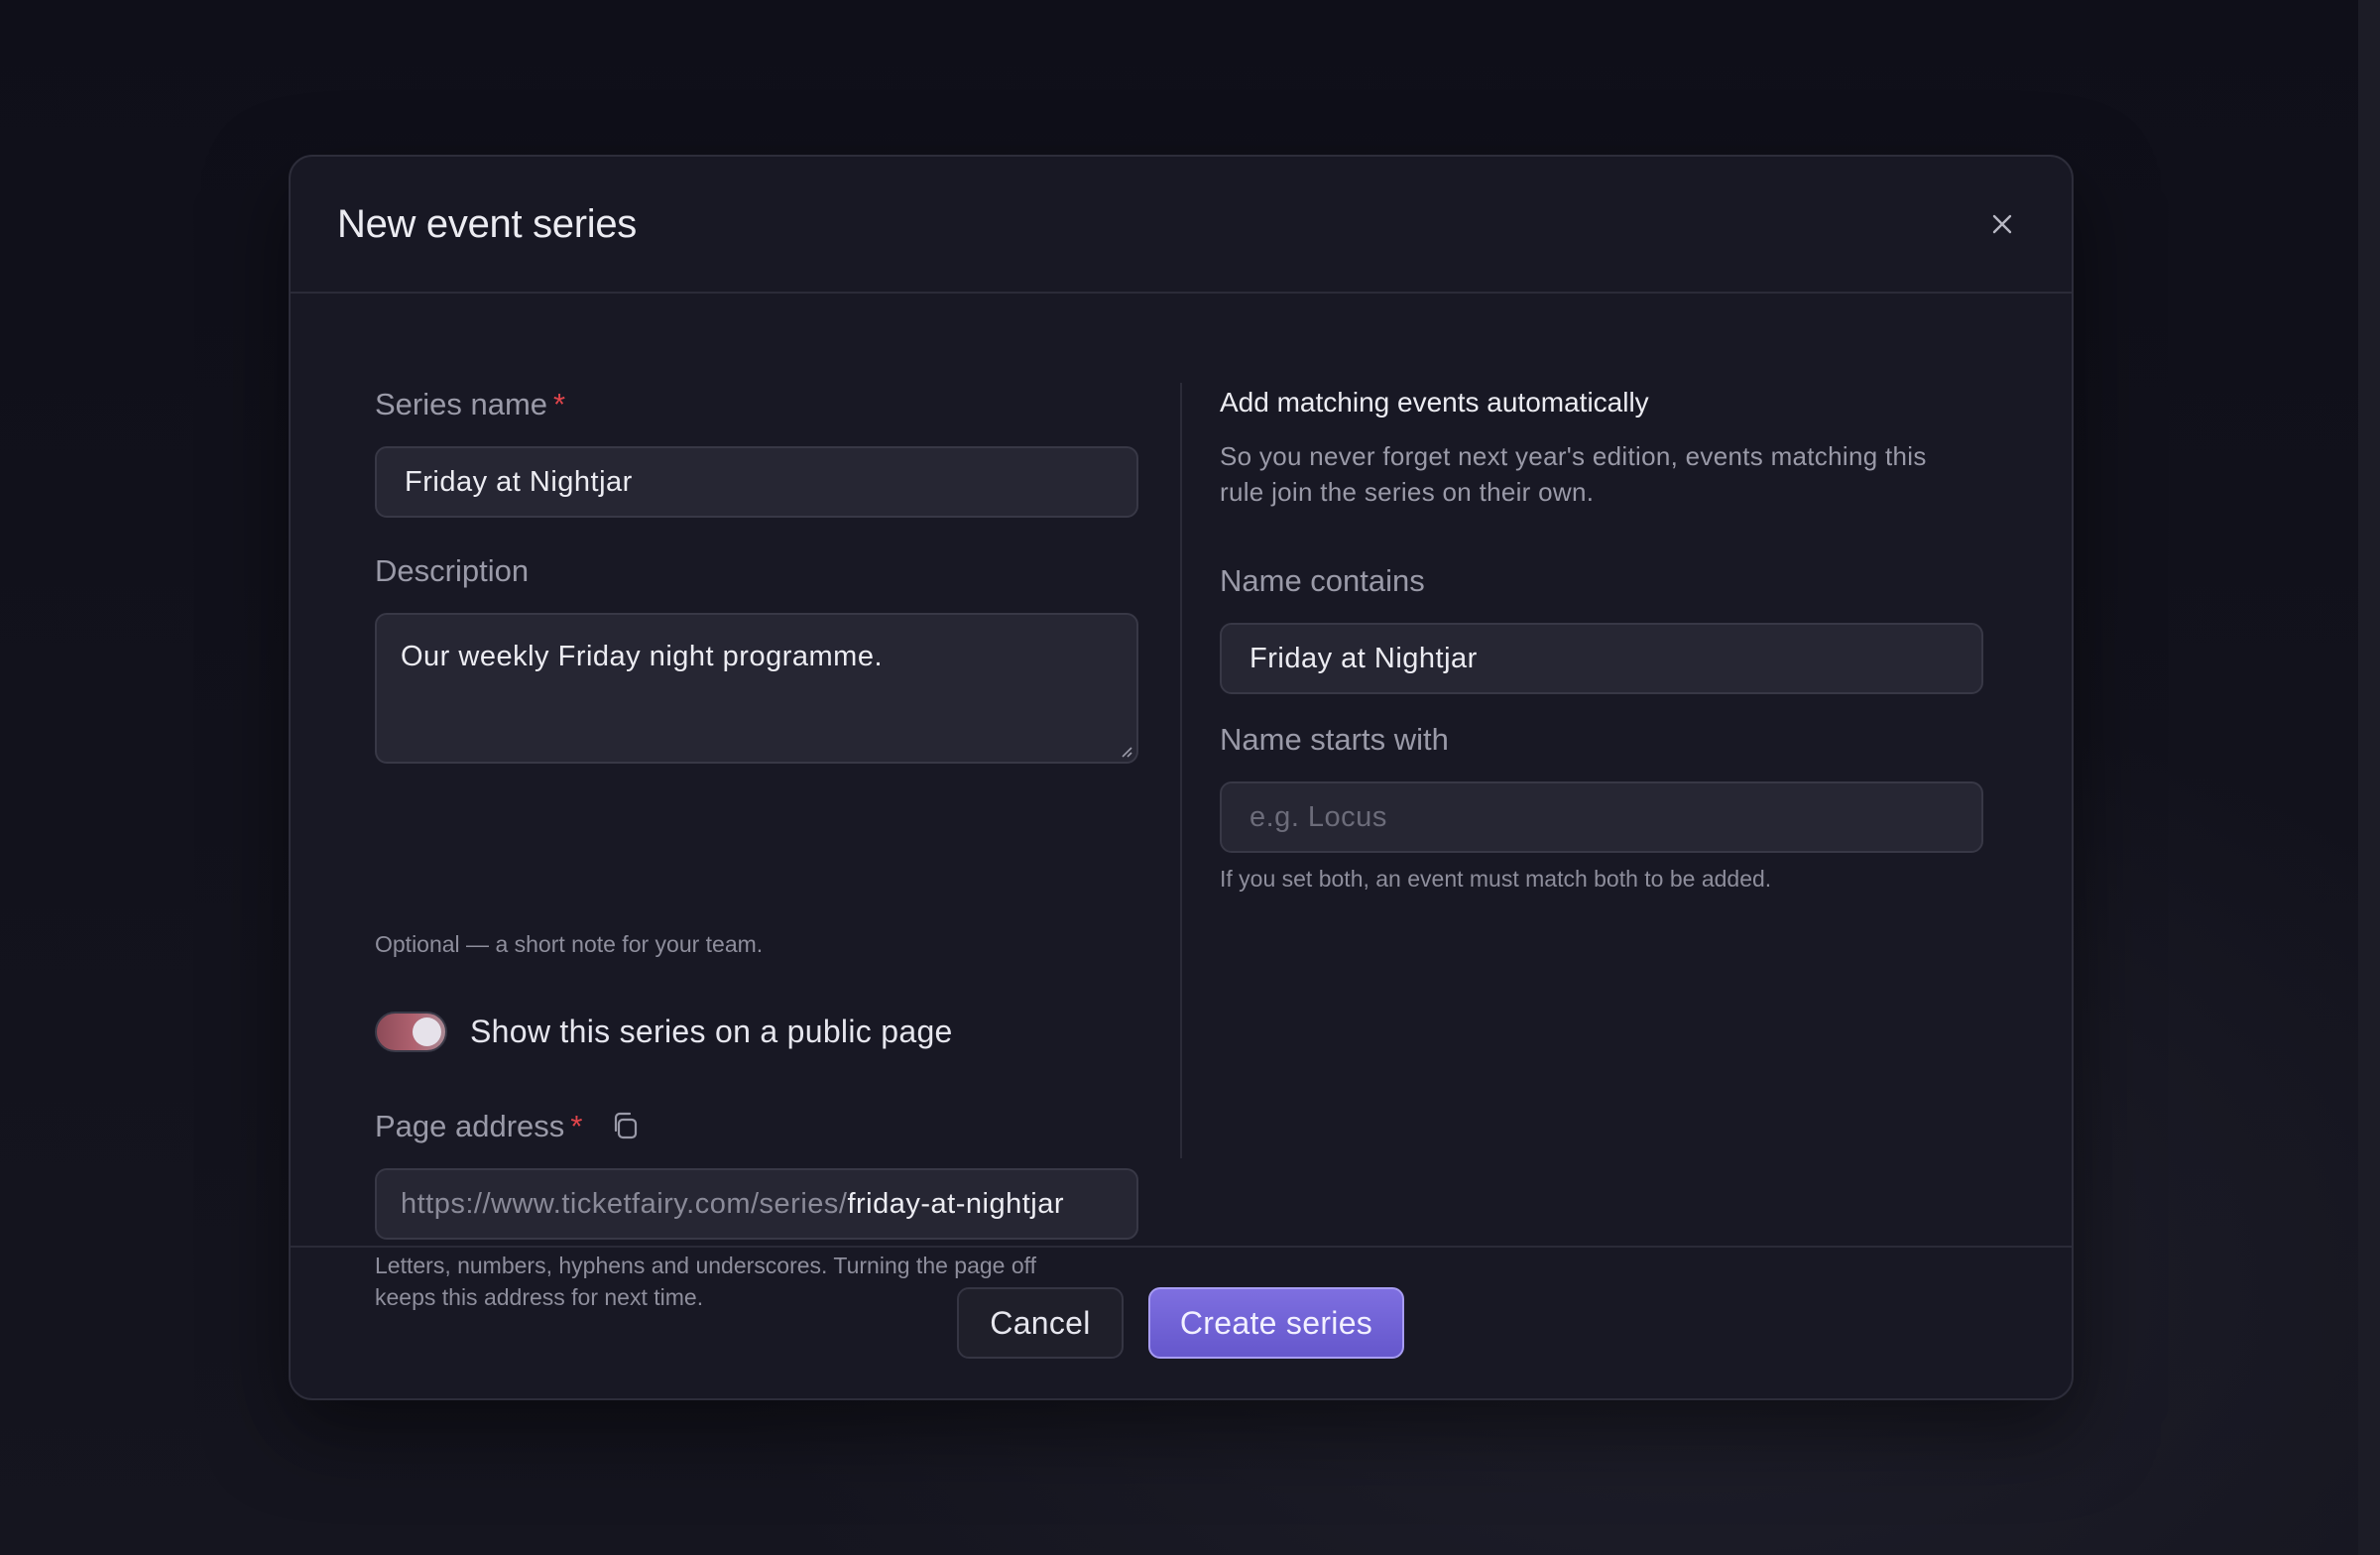  I want to click on name-contains-input: Friday at Nightjar, so click(1601, 658).